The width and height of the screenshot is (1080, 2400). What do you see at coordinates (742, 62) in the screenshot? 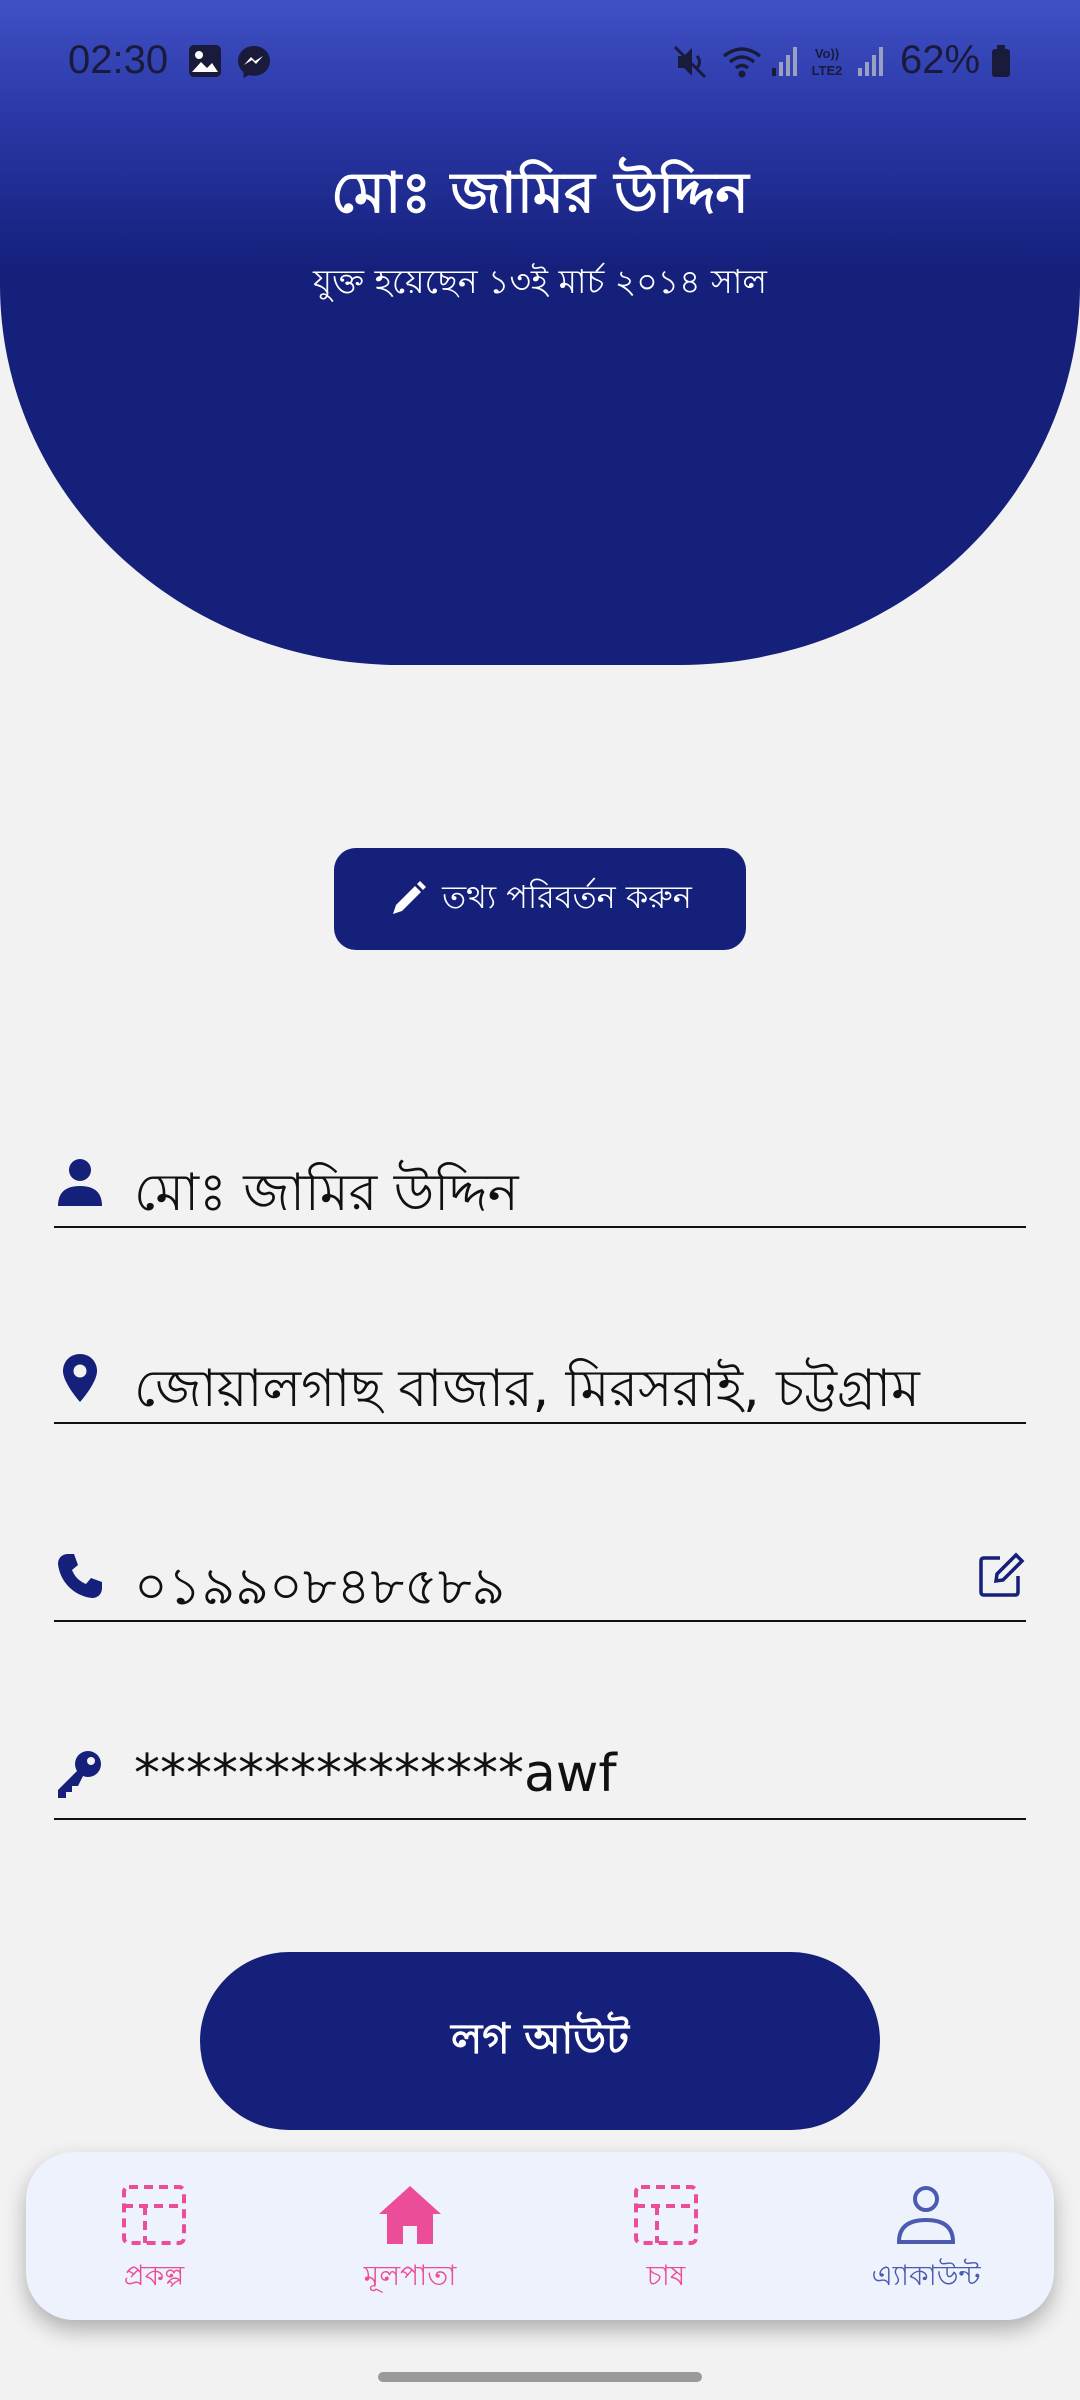
I see `wifi-icon` at bounding box center [742, 62].